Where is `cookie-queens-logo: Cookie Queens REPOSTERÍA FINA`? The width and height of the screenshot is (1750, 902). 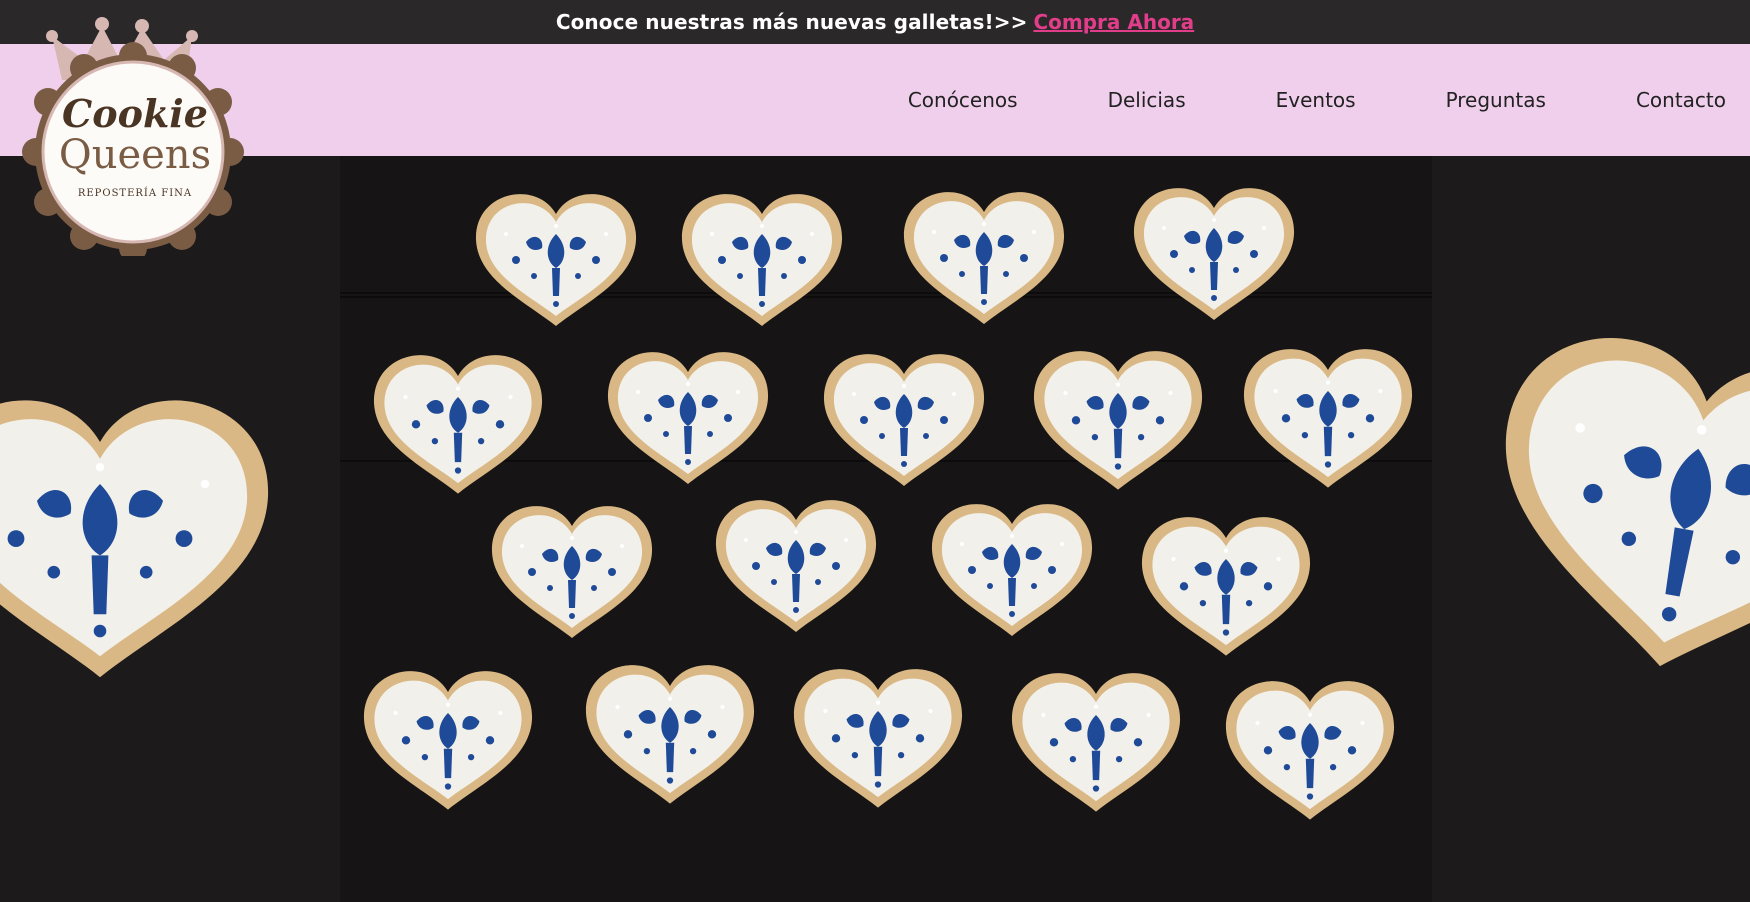
cookie-queens-logo: Cookie Queens REPOSTERÍA FINA is located at coordinates (135, 134).